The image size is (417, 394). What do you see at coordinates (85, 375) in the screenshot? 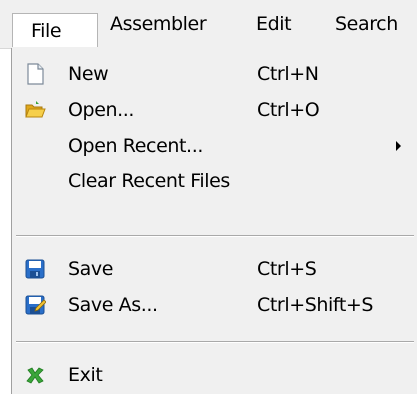
I see `menu-item-exit-label: Exit` at bounding box center [85, 375].